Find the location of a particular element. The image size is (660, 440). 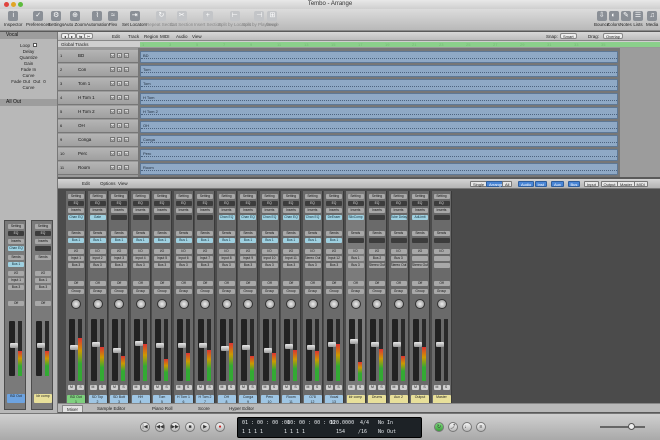

minimize-icon is located at coordinates (13, 4).